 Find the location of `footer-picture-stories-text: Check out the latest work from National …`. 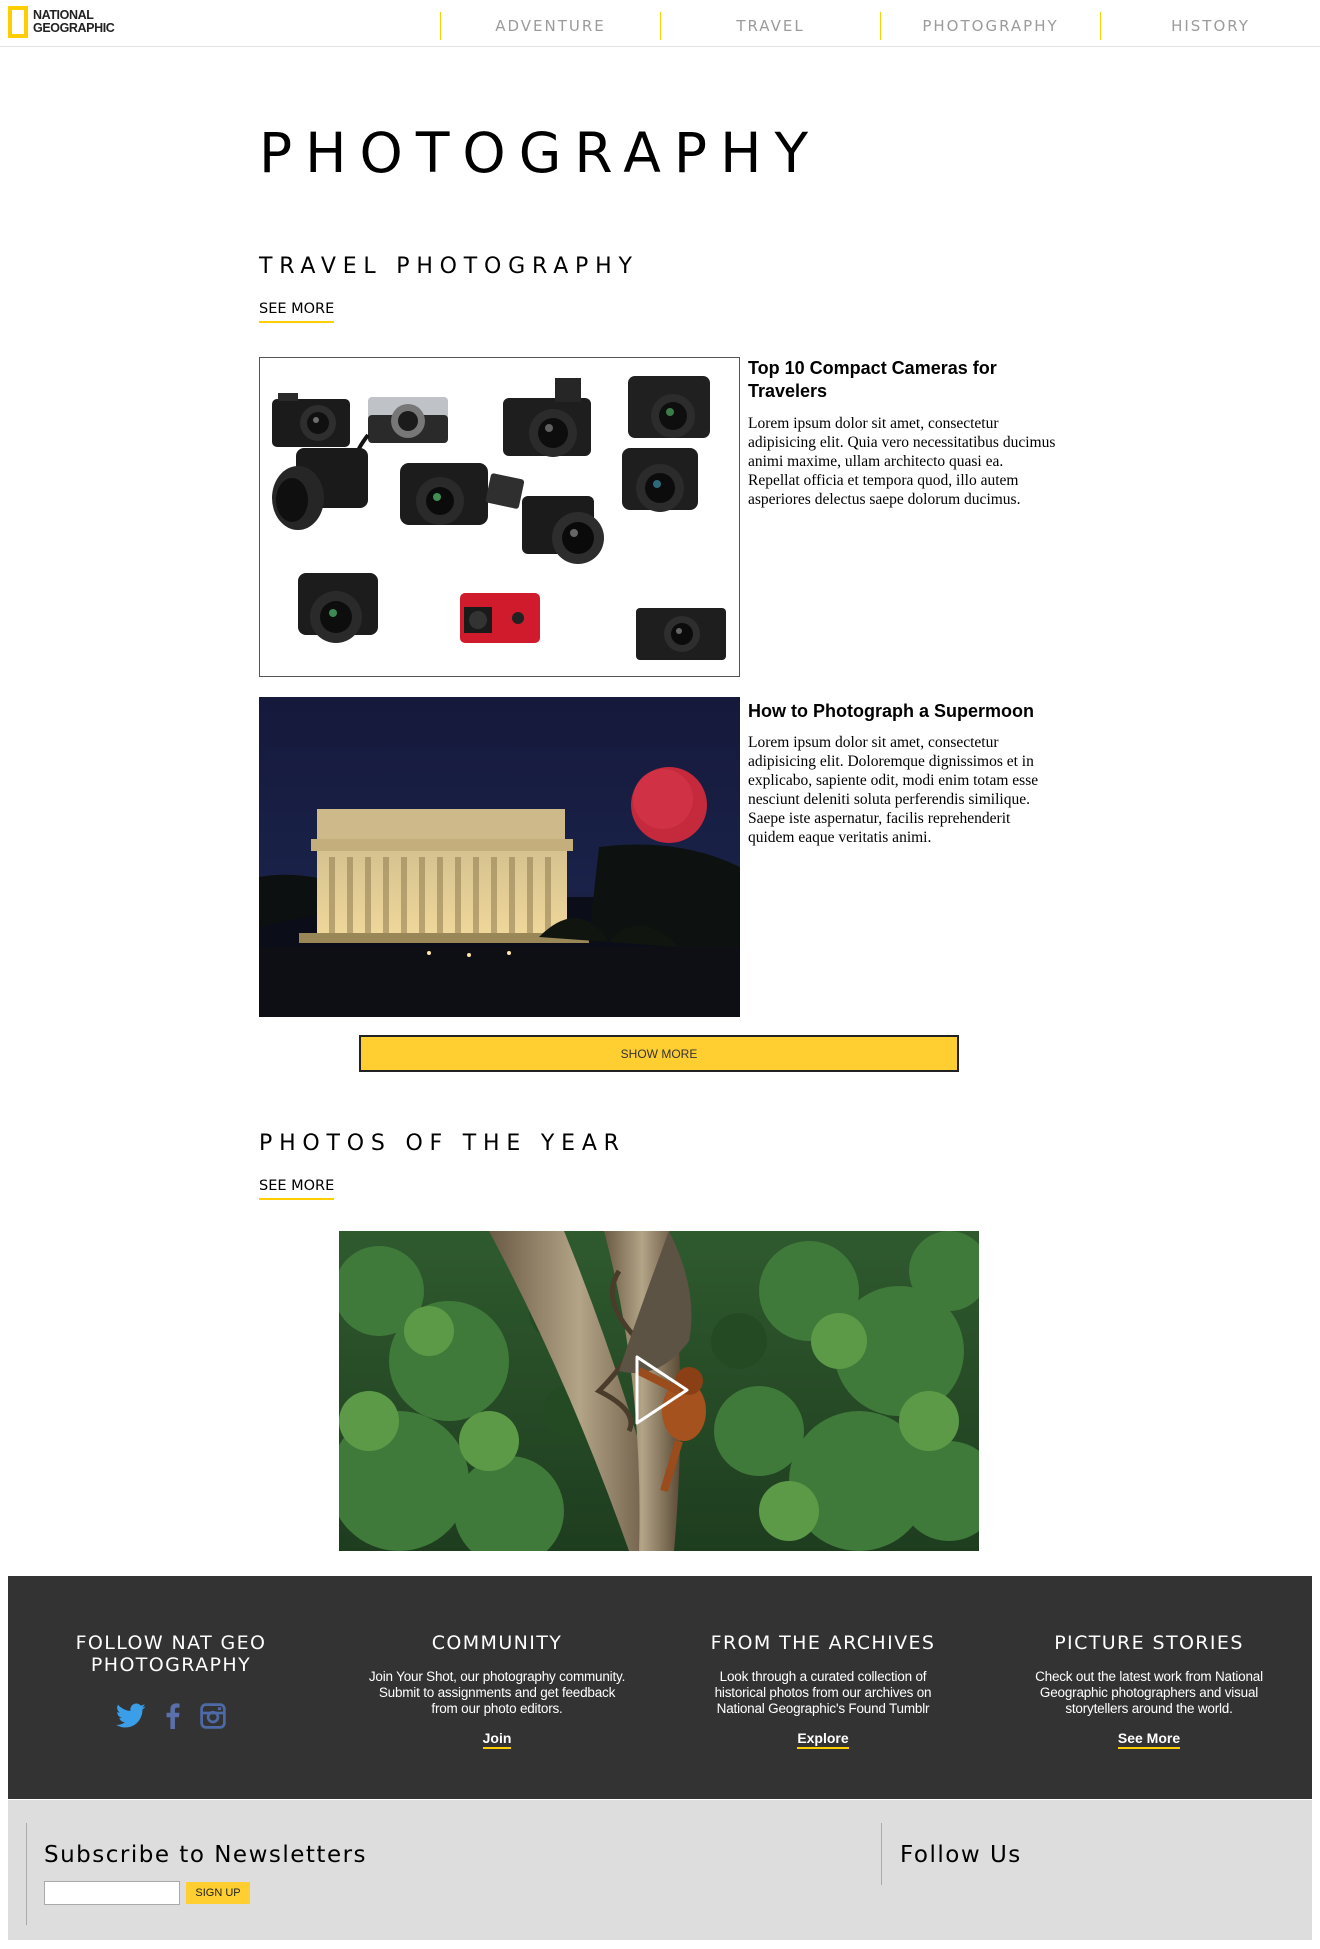

footer-picture-stories-text: Check out the latest work from National … is located at coordinates (1149, 1692).